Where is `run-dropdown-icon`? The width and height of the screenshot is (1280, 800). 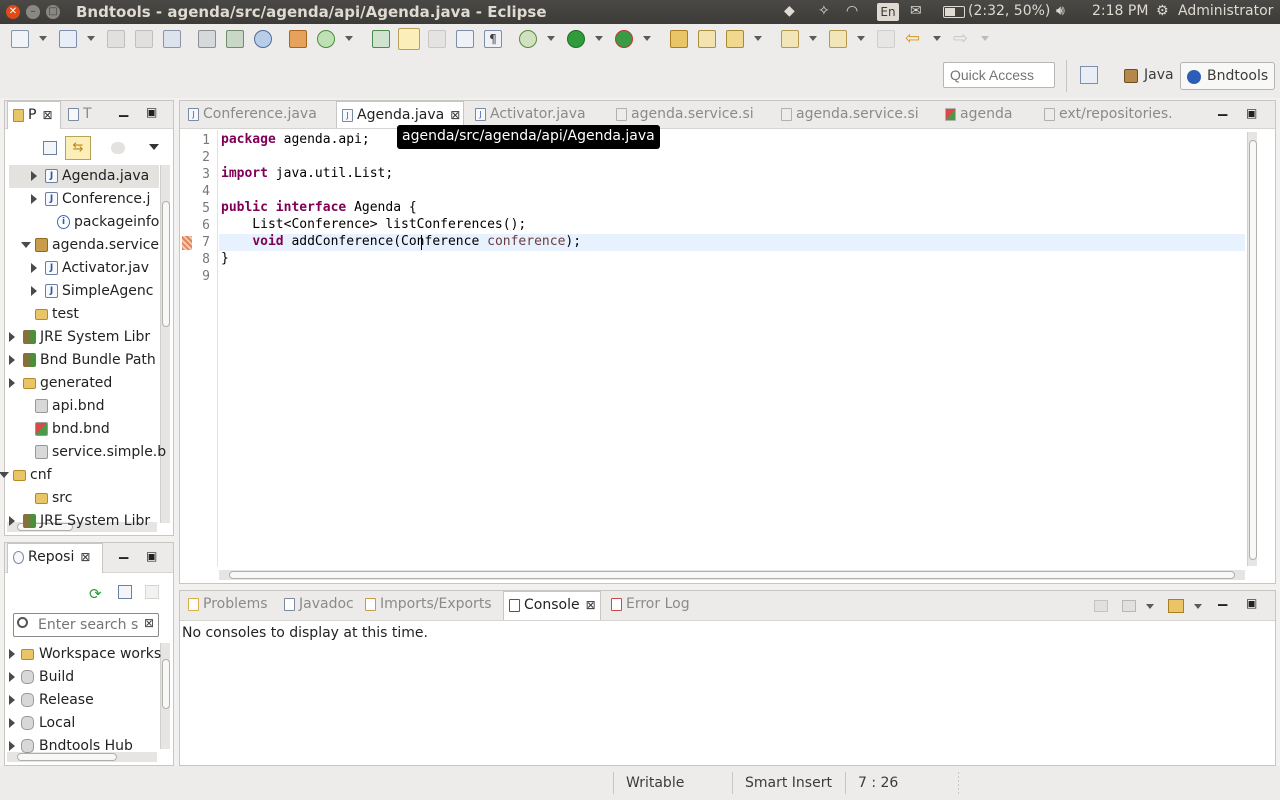 run-dropdown-icon is located at coordinates (599, 38).